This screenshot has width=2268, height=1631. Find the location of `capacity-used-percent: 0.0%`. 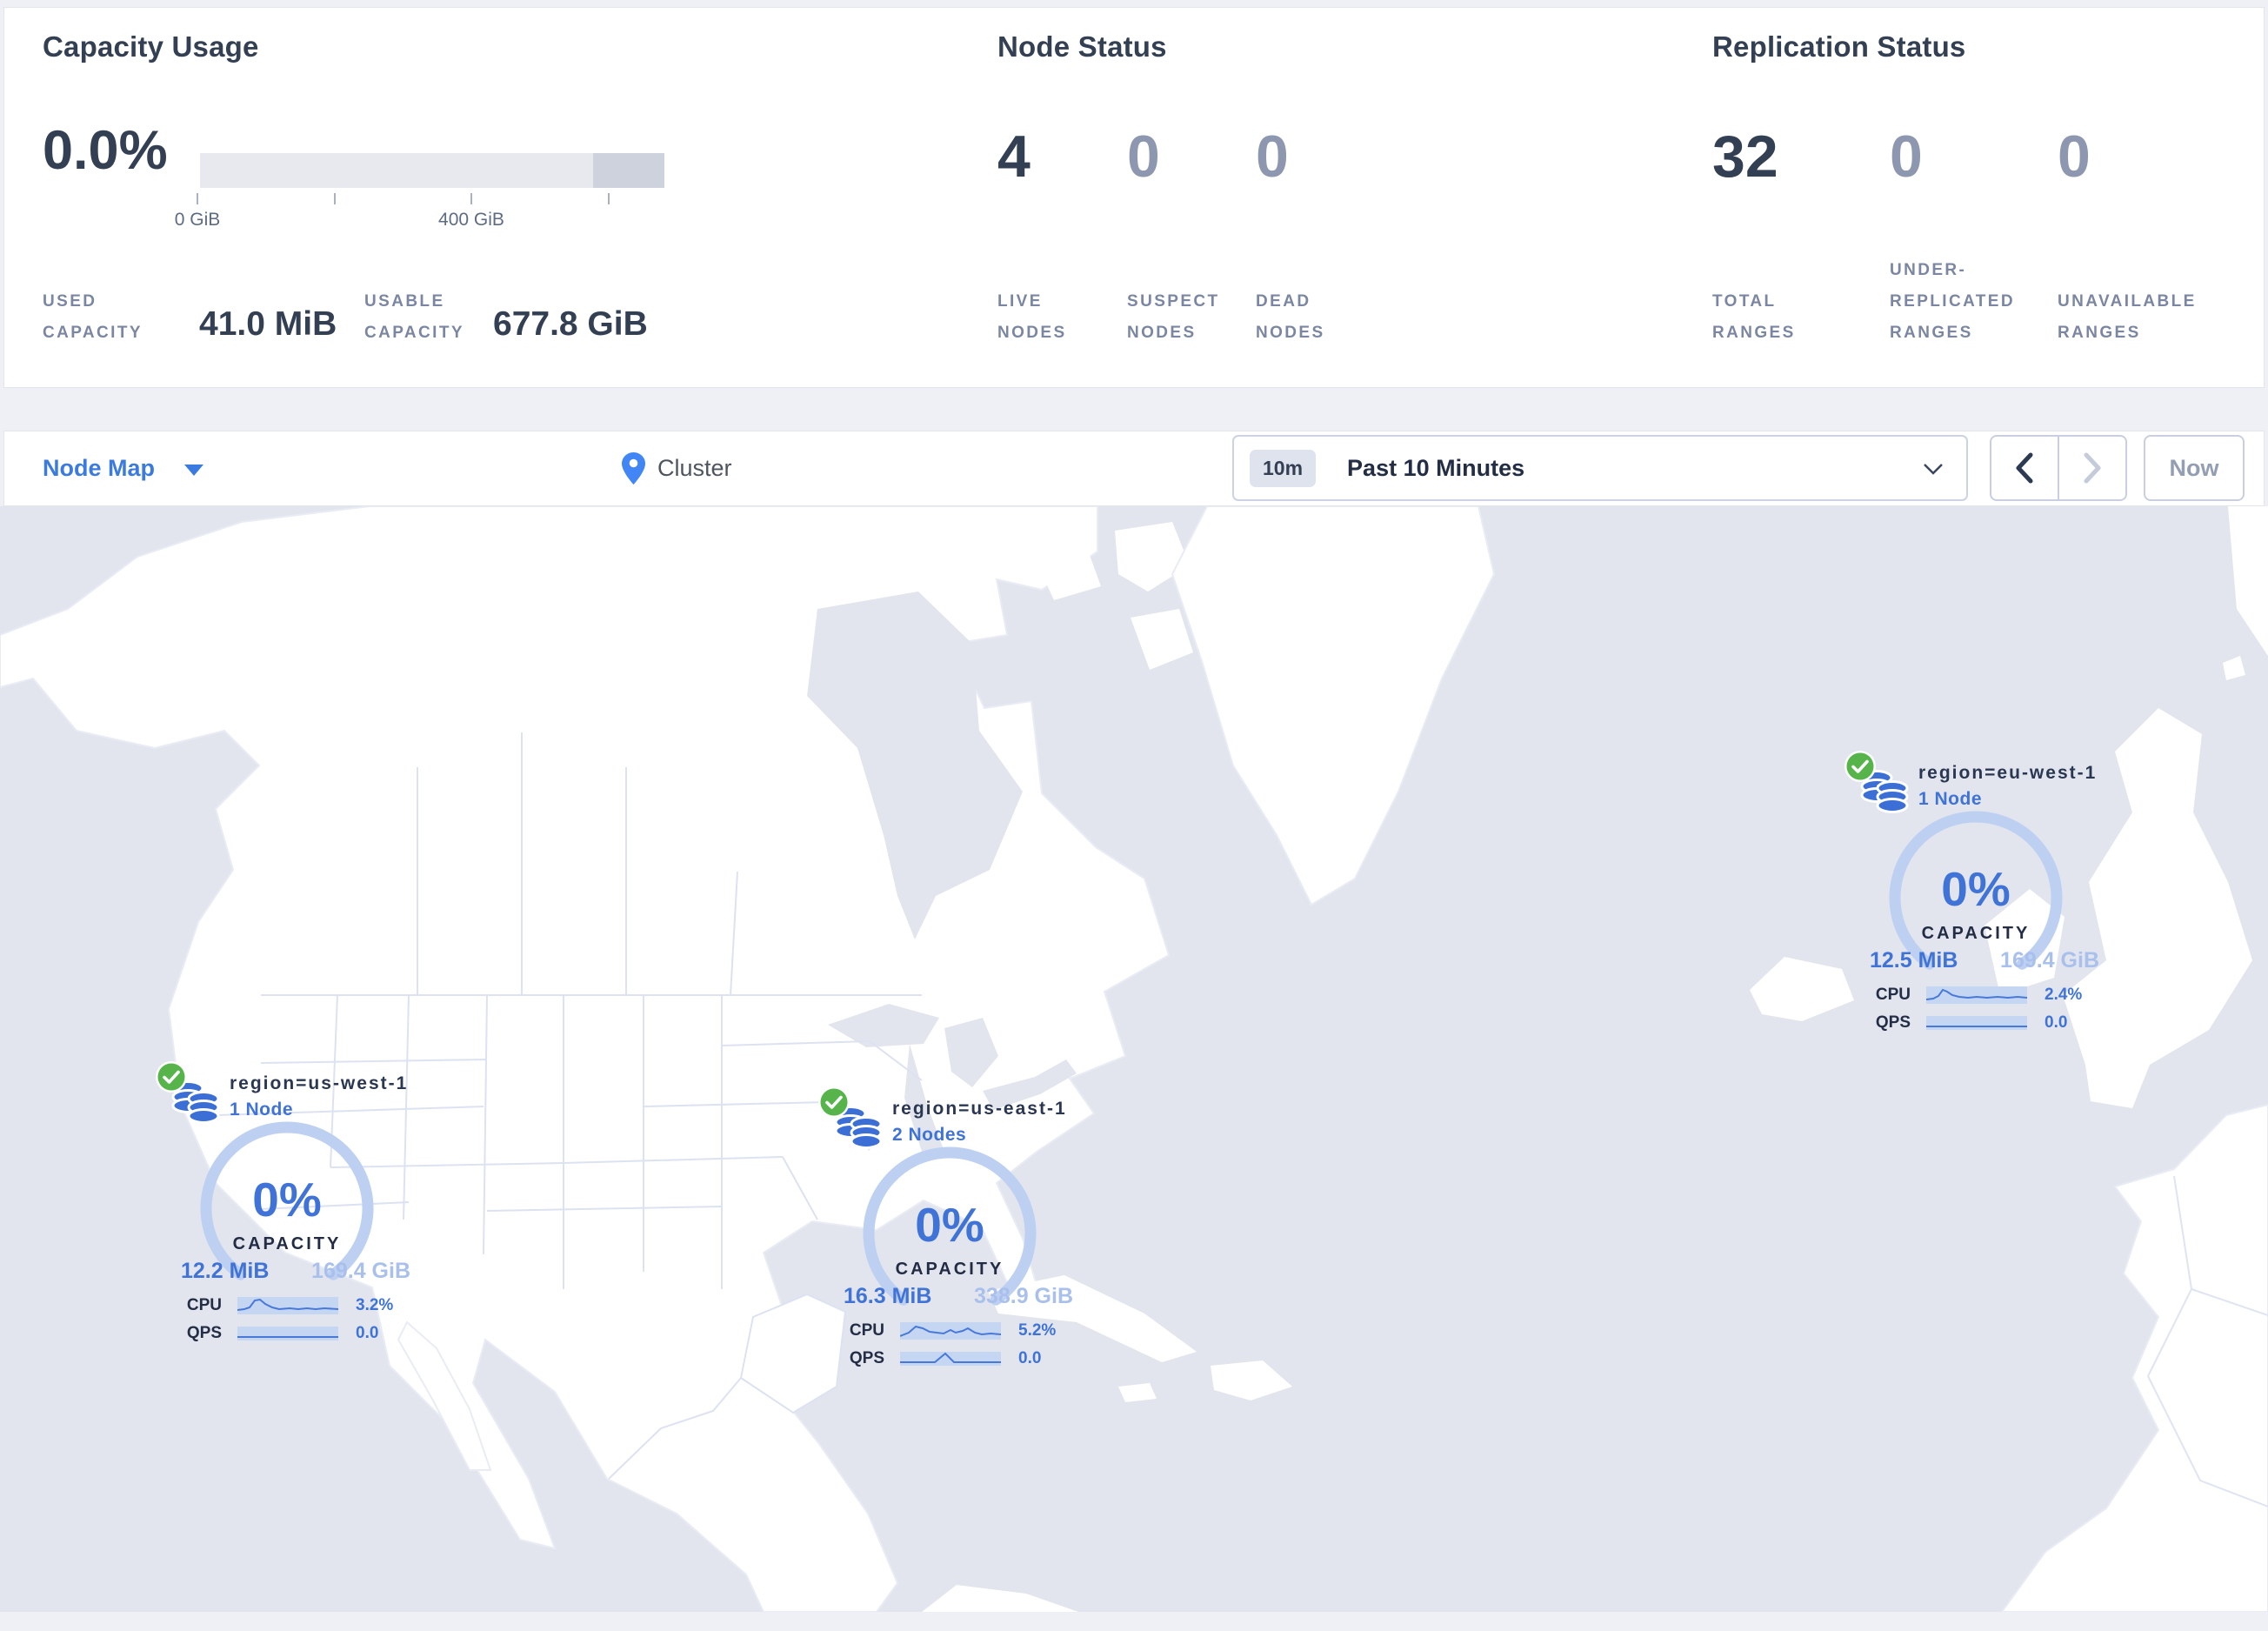

capacity-used-percent: 0.0% is located at coordinates (105, 150).